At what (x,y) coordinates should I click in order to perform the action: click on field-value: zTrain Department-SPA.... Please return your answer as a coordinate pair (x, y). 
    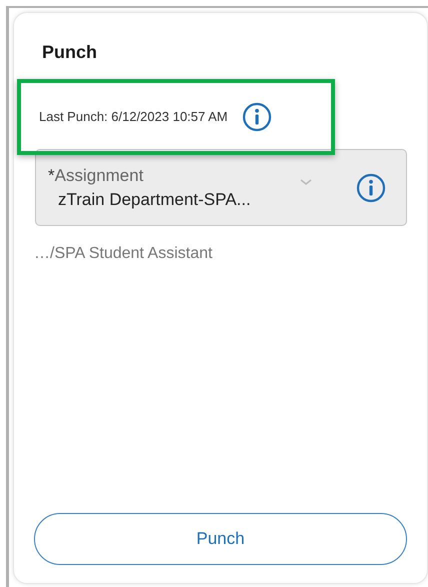
    Looking at the image, I should click on (155, 199).